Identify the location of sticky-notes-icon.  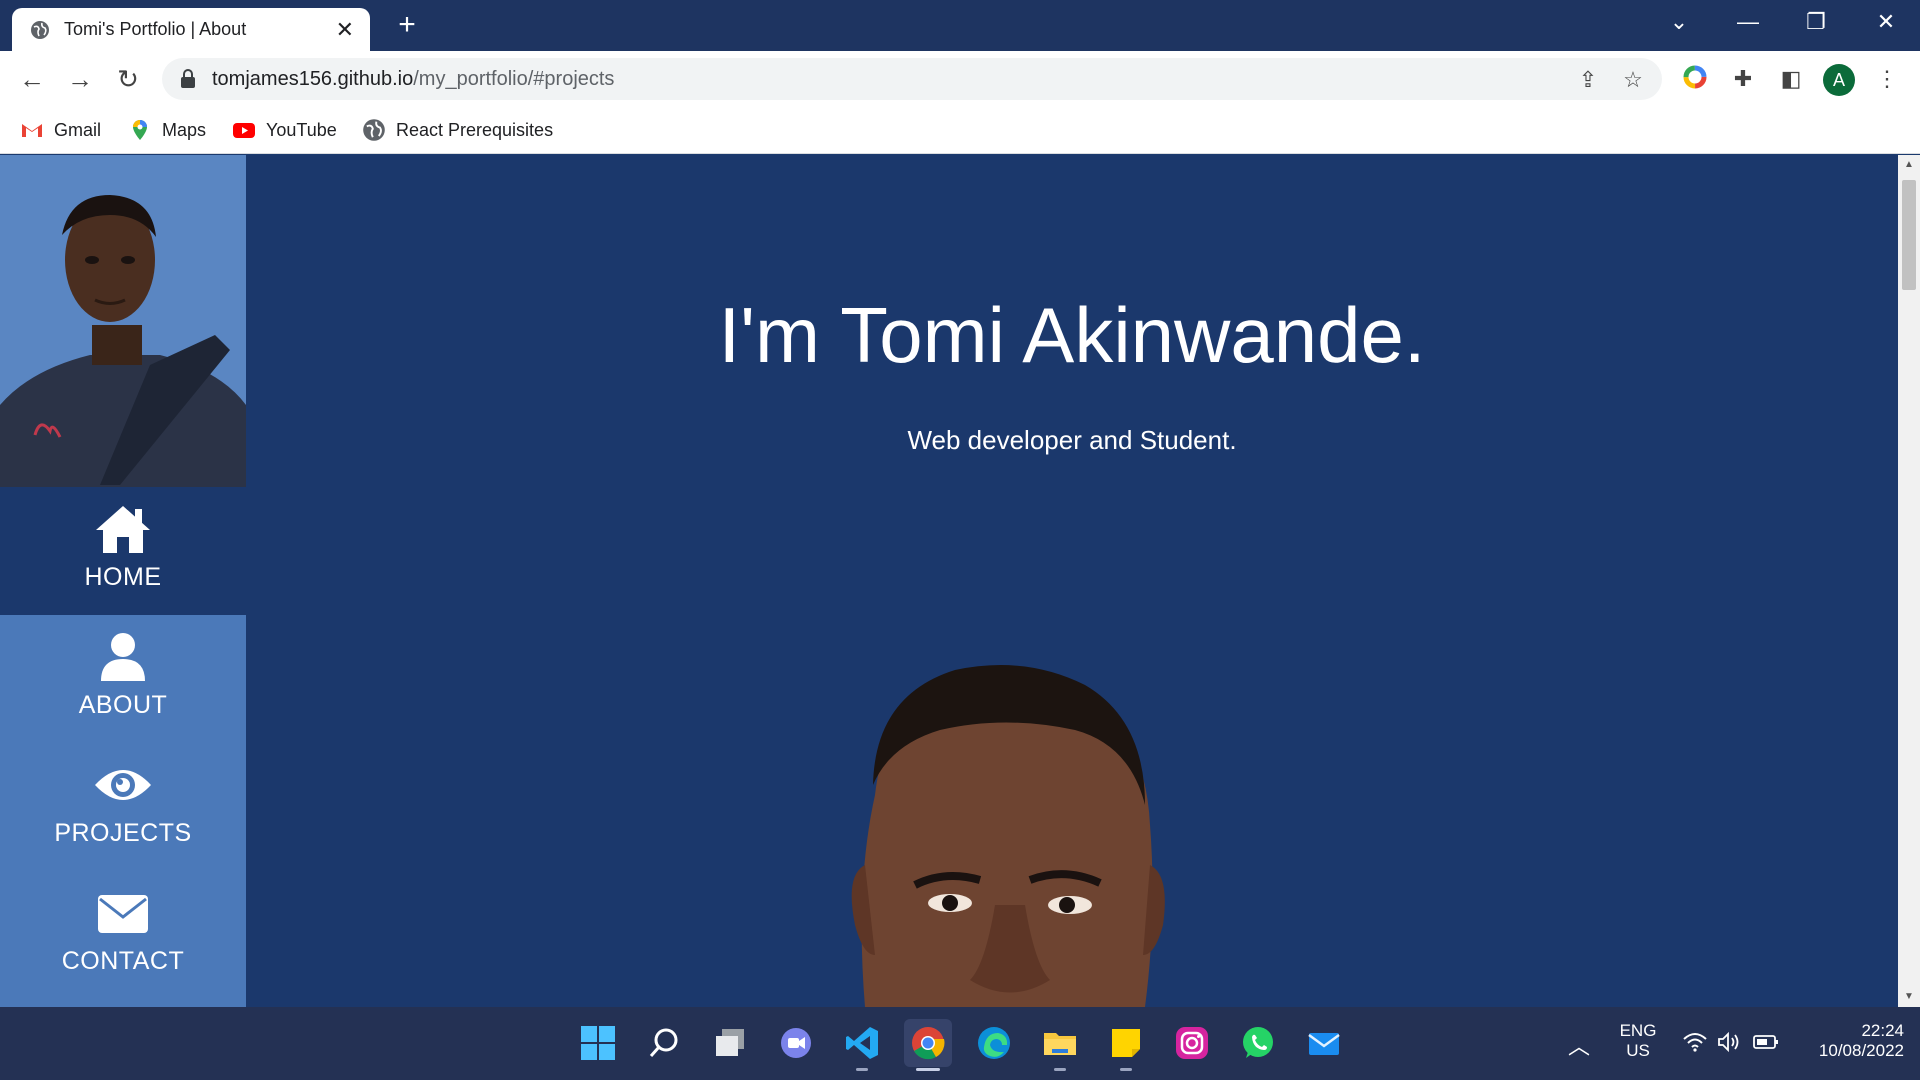
(1126, 1043).